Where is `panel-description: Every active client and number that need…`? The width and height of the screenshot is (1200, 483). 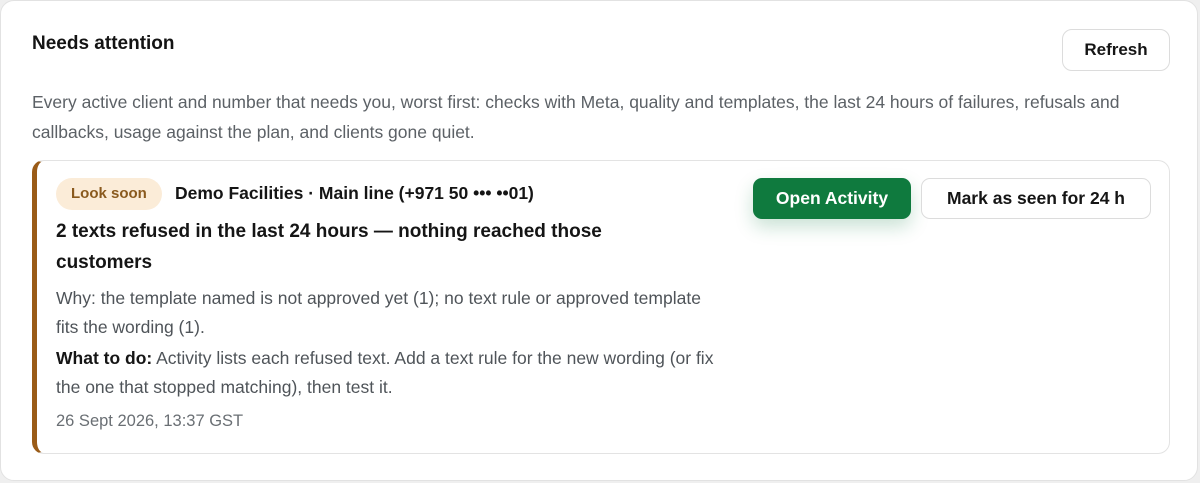
panel-description: Every active client and number that need… is located at coordinates (576, 117).